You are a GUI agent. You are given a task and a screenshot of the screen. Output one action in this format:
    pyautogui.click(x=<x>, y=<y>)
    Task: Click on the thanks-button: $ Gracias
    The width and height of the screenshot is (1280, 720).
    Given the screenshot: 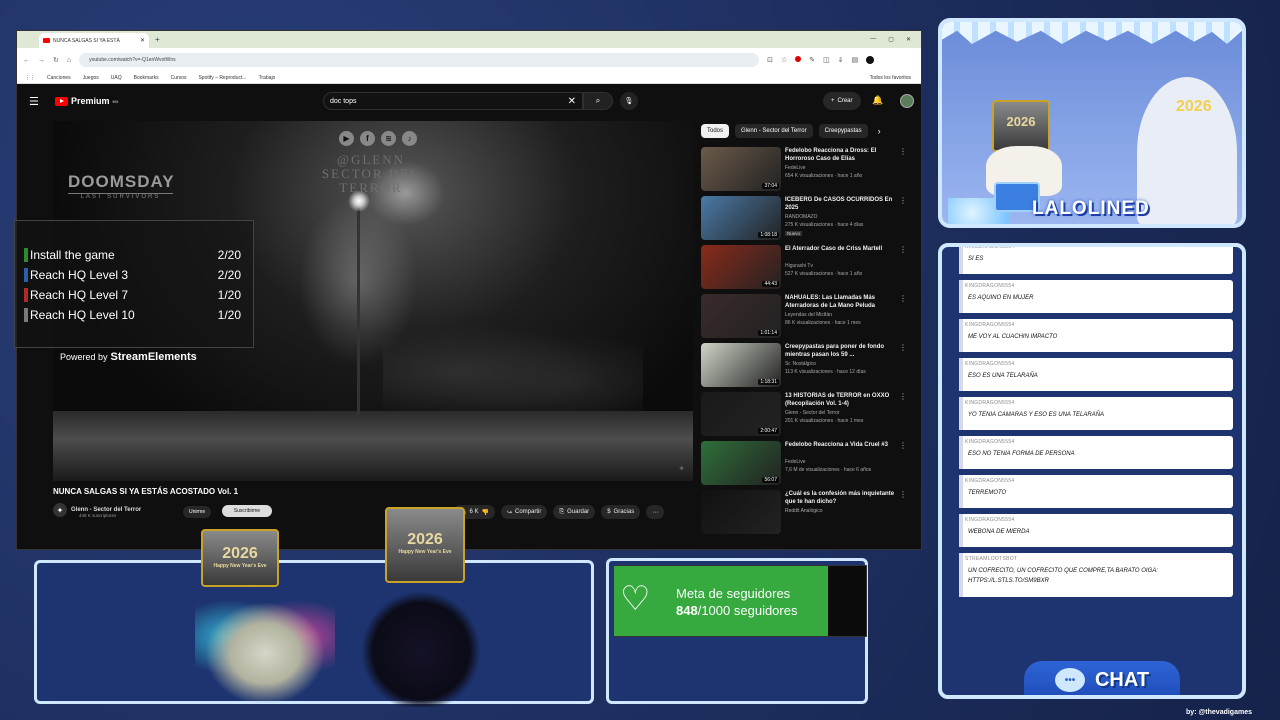 What is the action you would take?
    pyautogui.click(x=621, y=512)
    